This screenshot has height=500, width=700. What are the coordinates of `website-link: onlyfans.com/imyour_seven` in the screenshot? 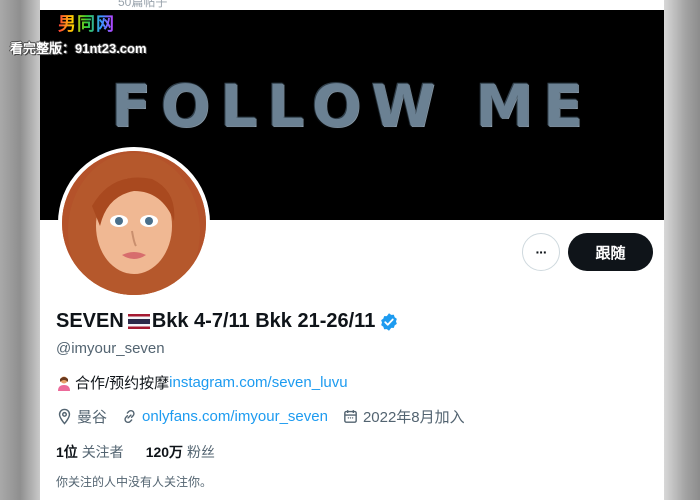 It's located at (235, 416).